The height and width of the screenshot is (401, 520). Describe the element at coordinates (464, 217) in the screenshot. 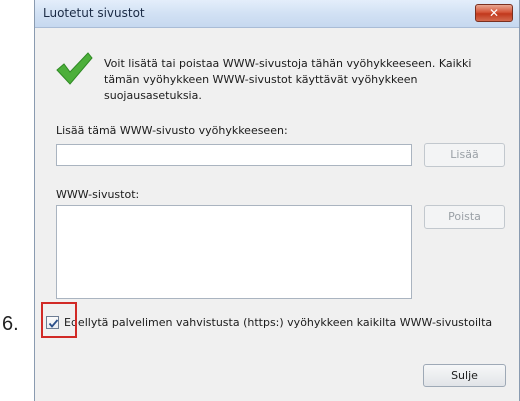

I see `remove-button: Poista` at that location.